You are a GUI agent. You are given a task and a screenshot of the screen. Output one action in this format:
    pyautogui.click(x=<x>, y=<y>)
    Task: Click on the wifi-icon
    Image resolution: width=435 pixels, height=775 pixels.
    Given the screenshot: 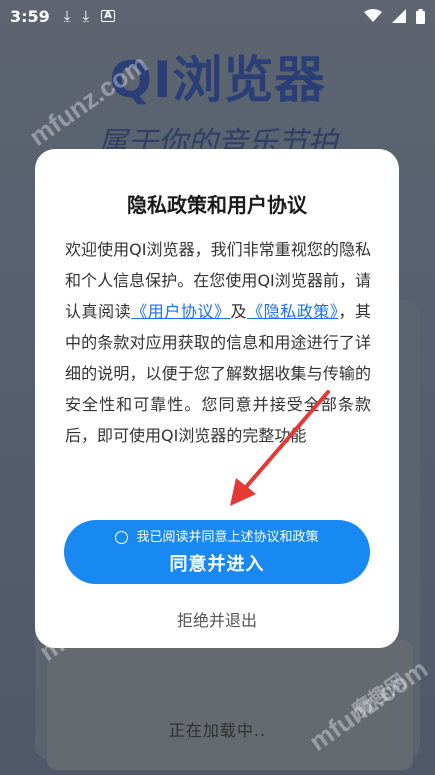 What is the action you would take?
    pyautogui.click(x=373, y=15)
    